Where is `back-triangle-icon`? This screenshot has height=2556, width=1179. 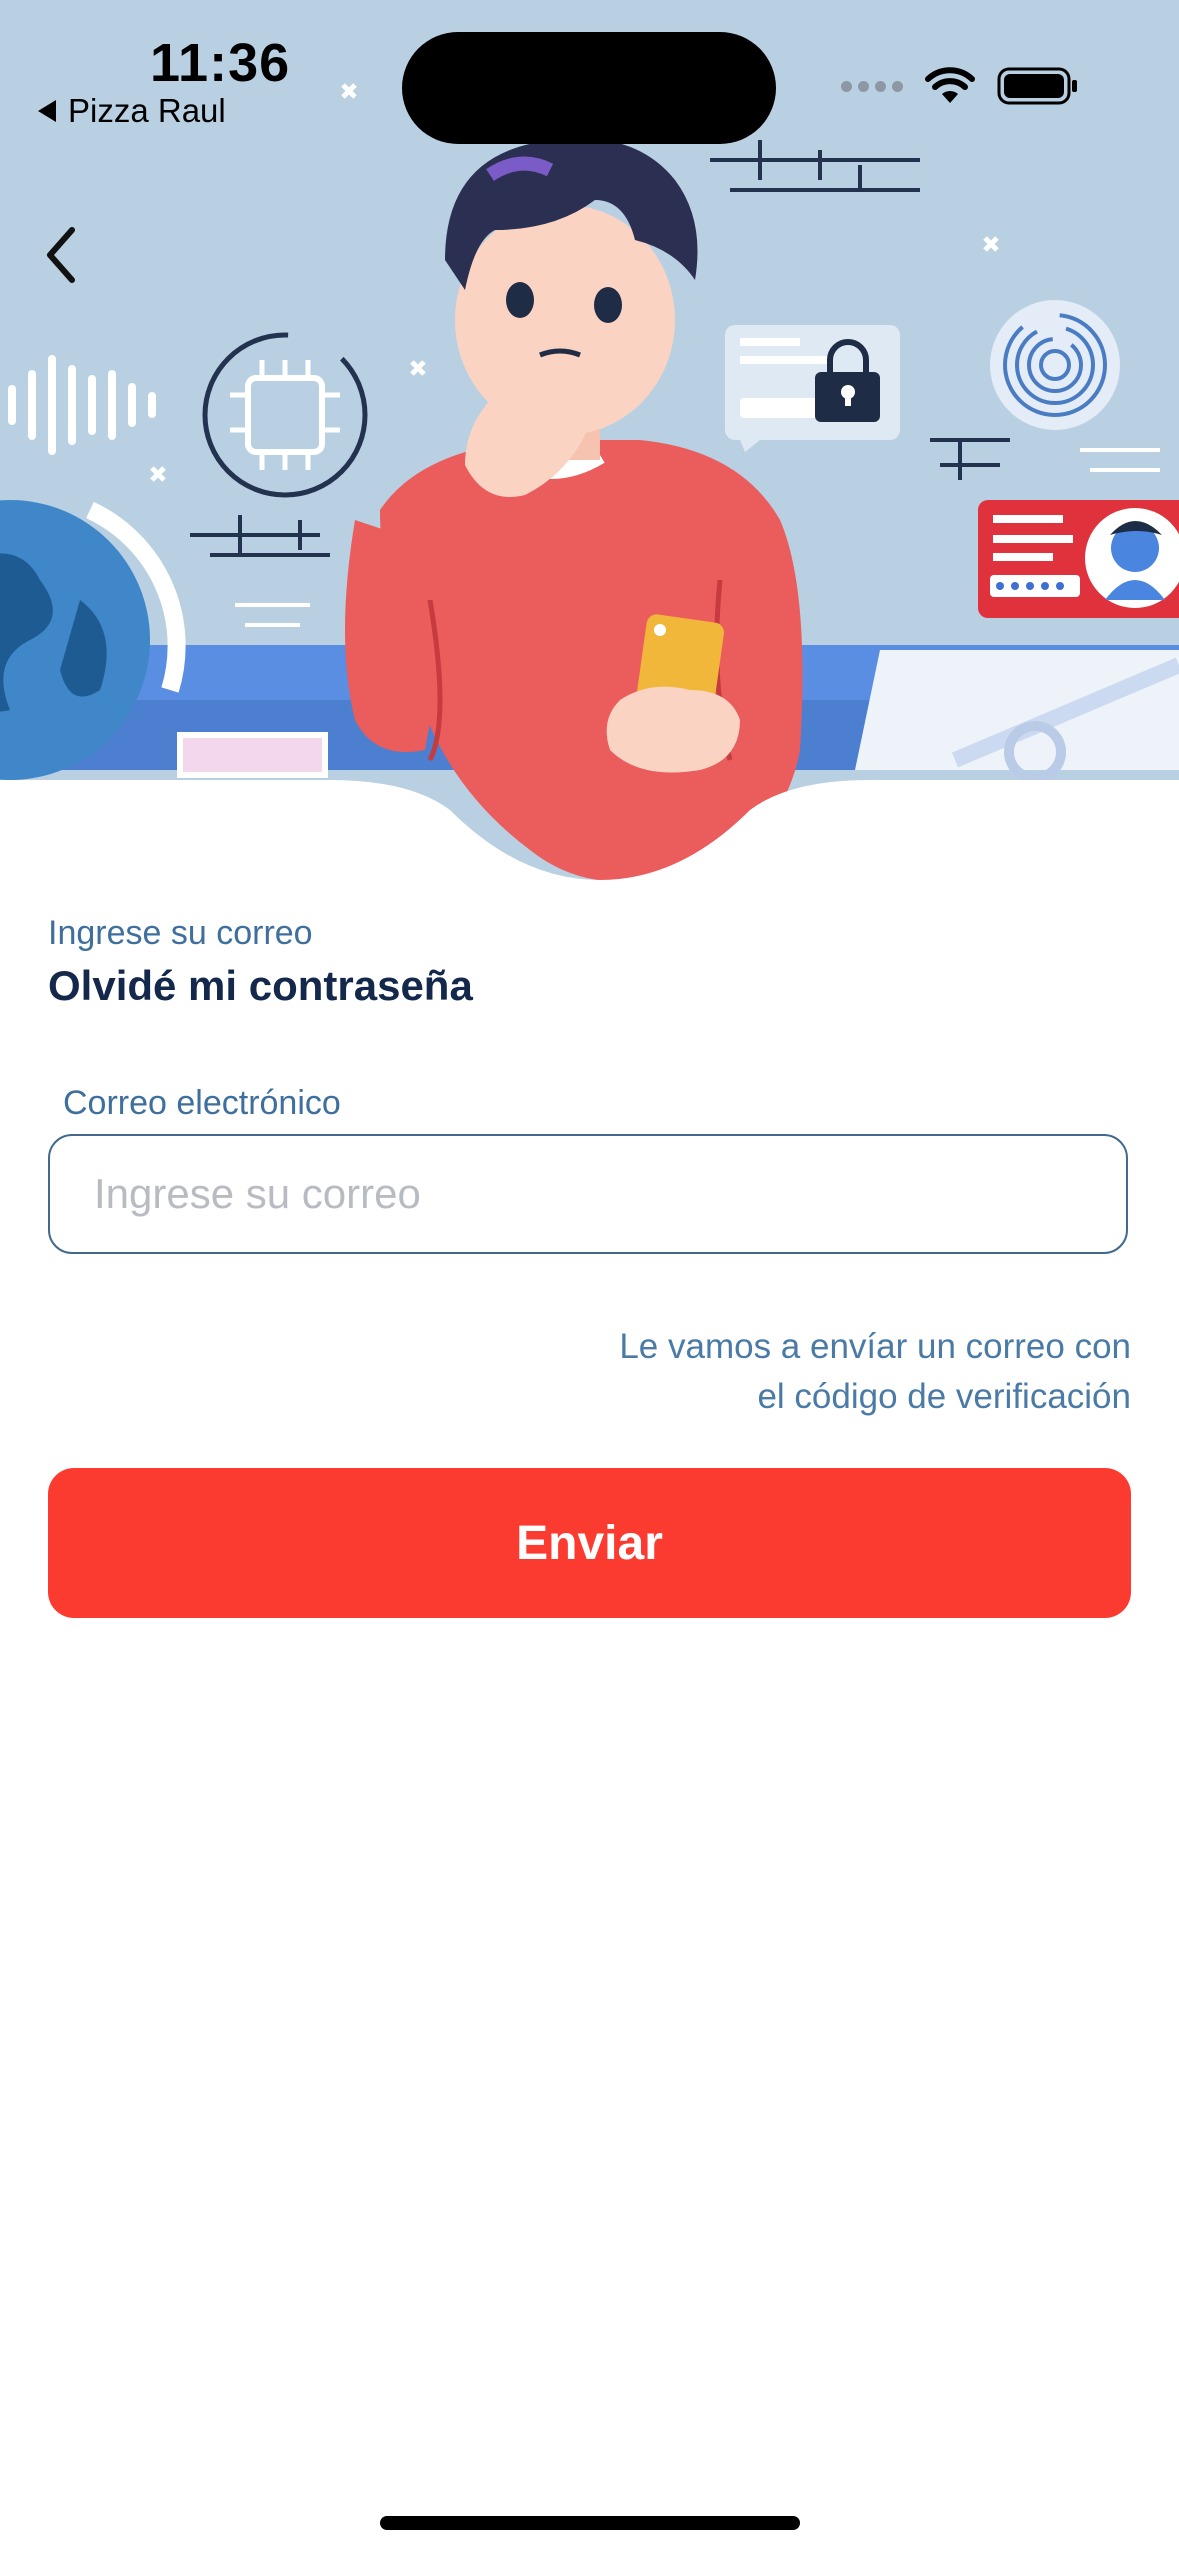
back-triangle-icon is located at coordinates (47, 111).